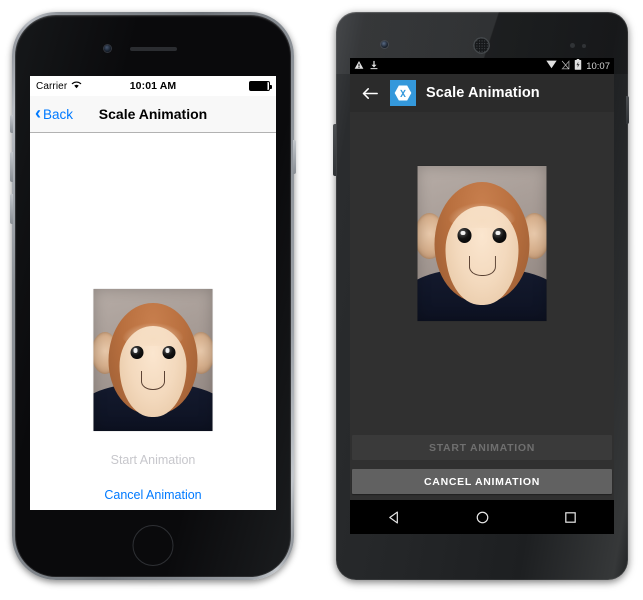  I want to click on android-status-right: 10:07, so click(578, 66).